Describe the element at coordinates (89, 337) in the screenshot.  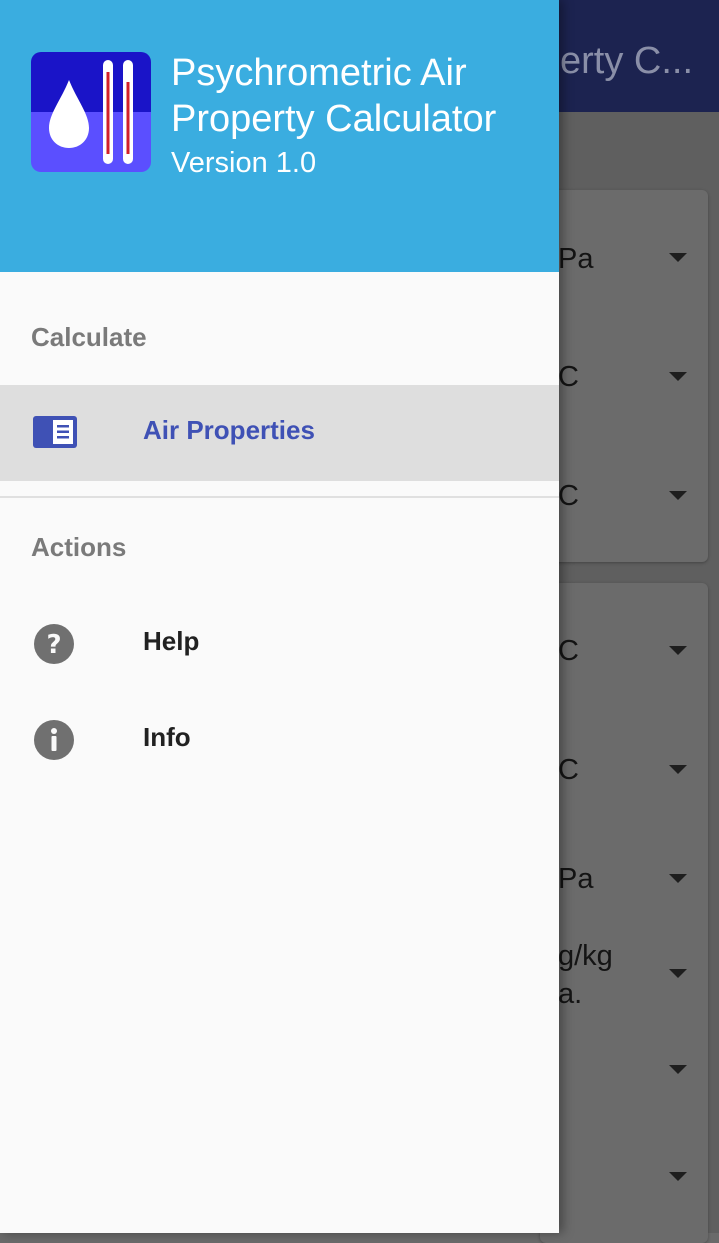
I see `section-label-calculate: Calculate` at that location.